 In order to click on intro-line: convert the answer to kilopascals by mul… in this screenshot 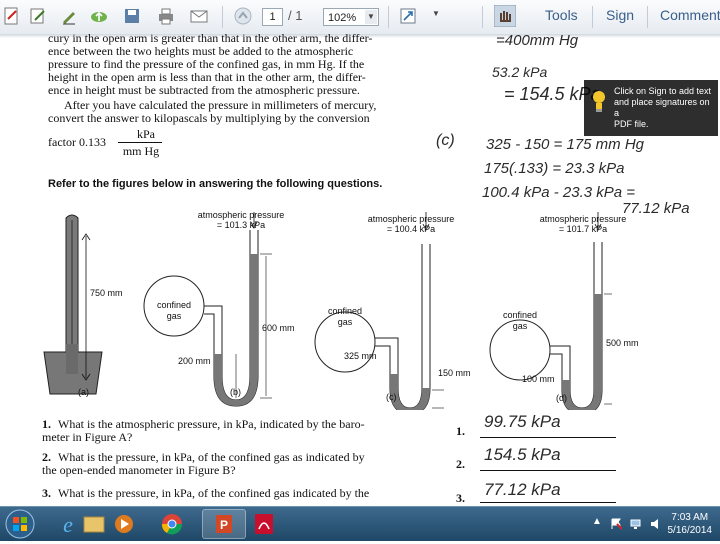, I will do `click(209, 118)`.